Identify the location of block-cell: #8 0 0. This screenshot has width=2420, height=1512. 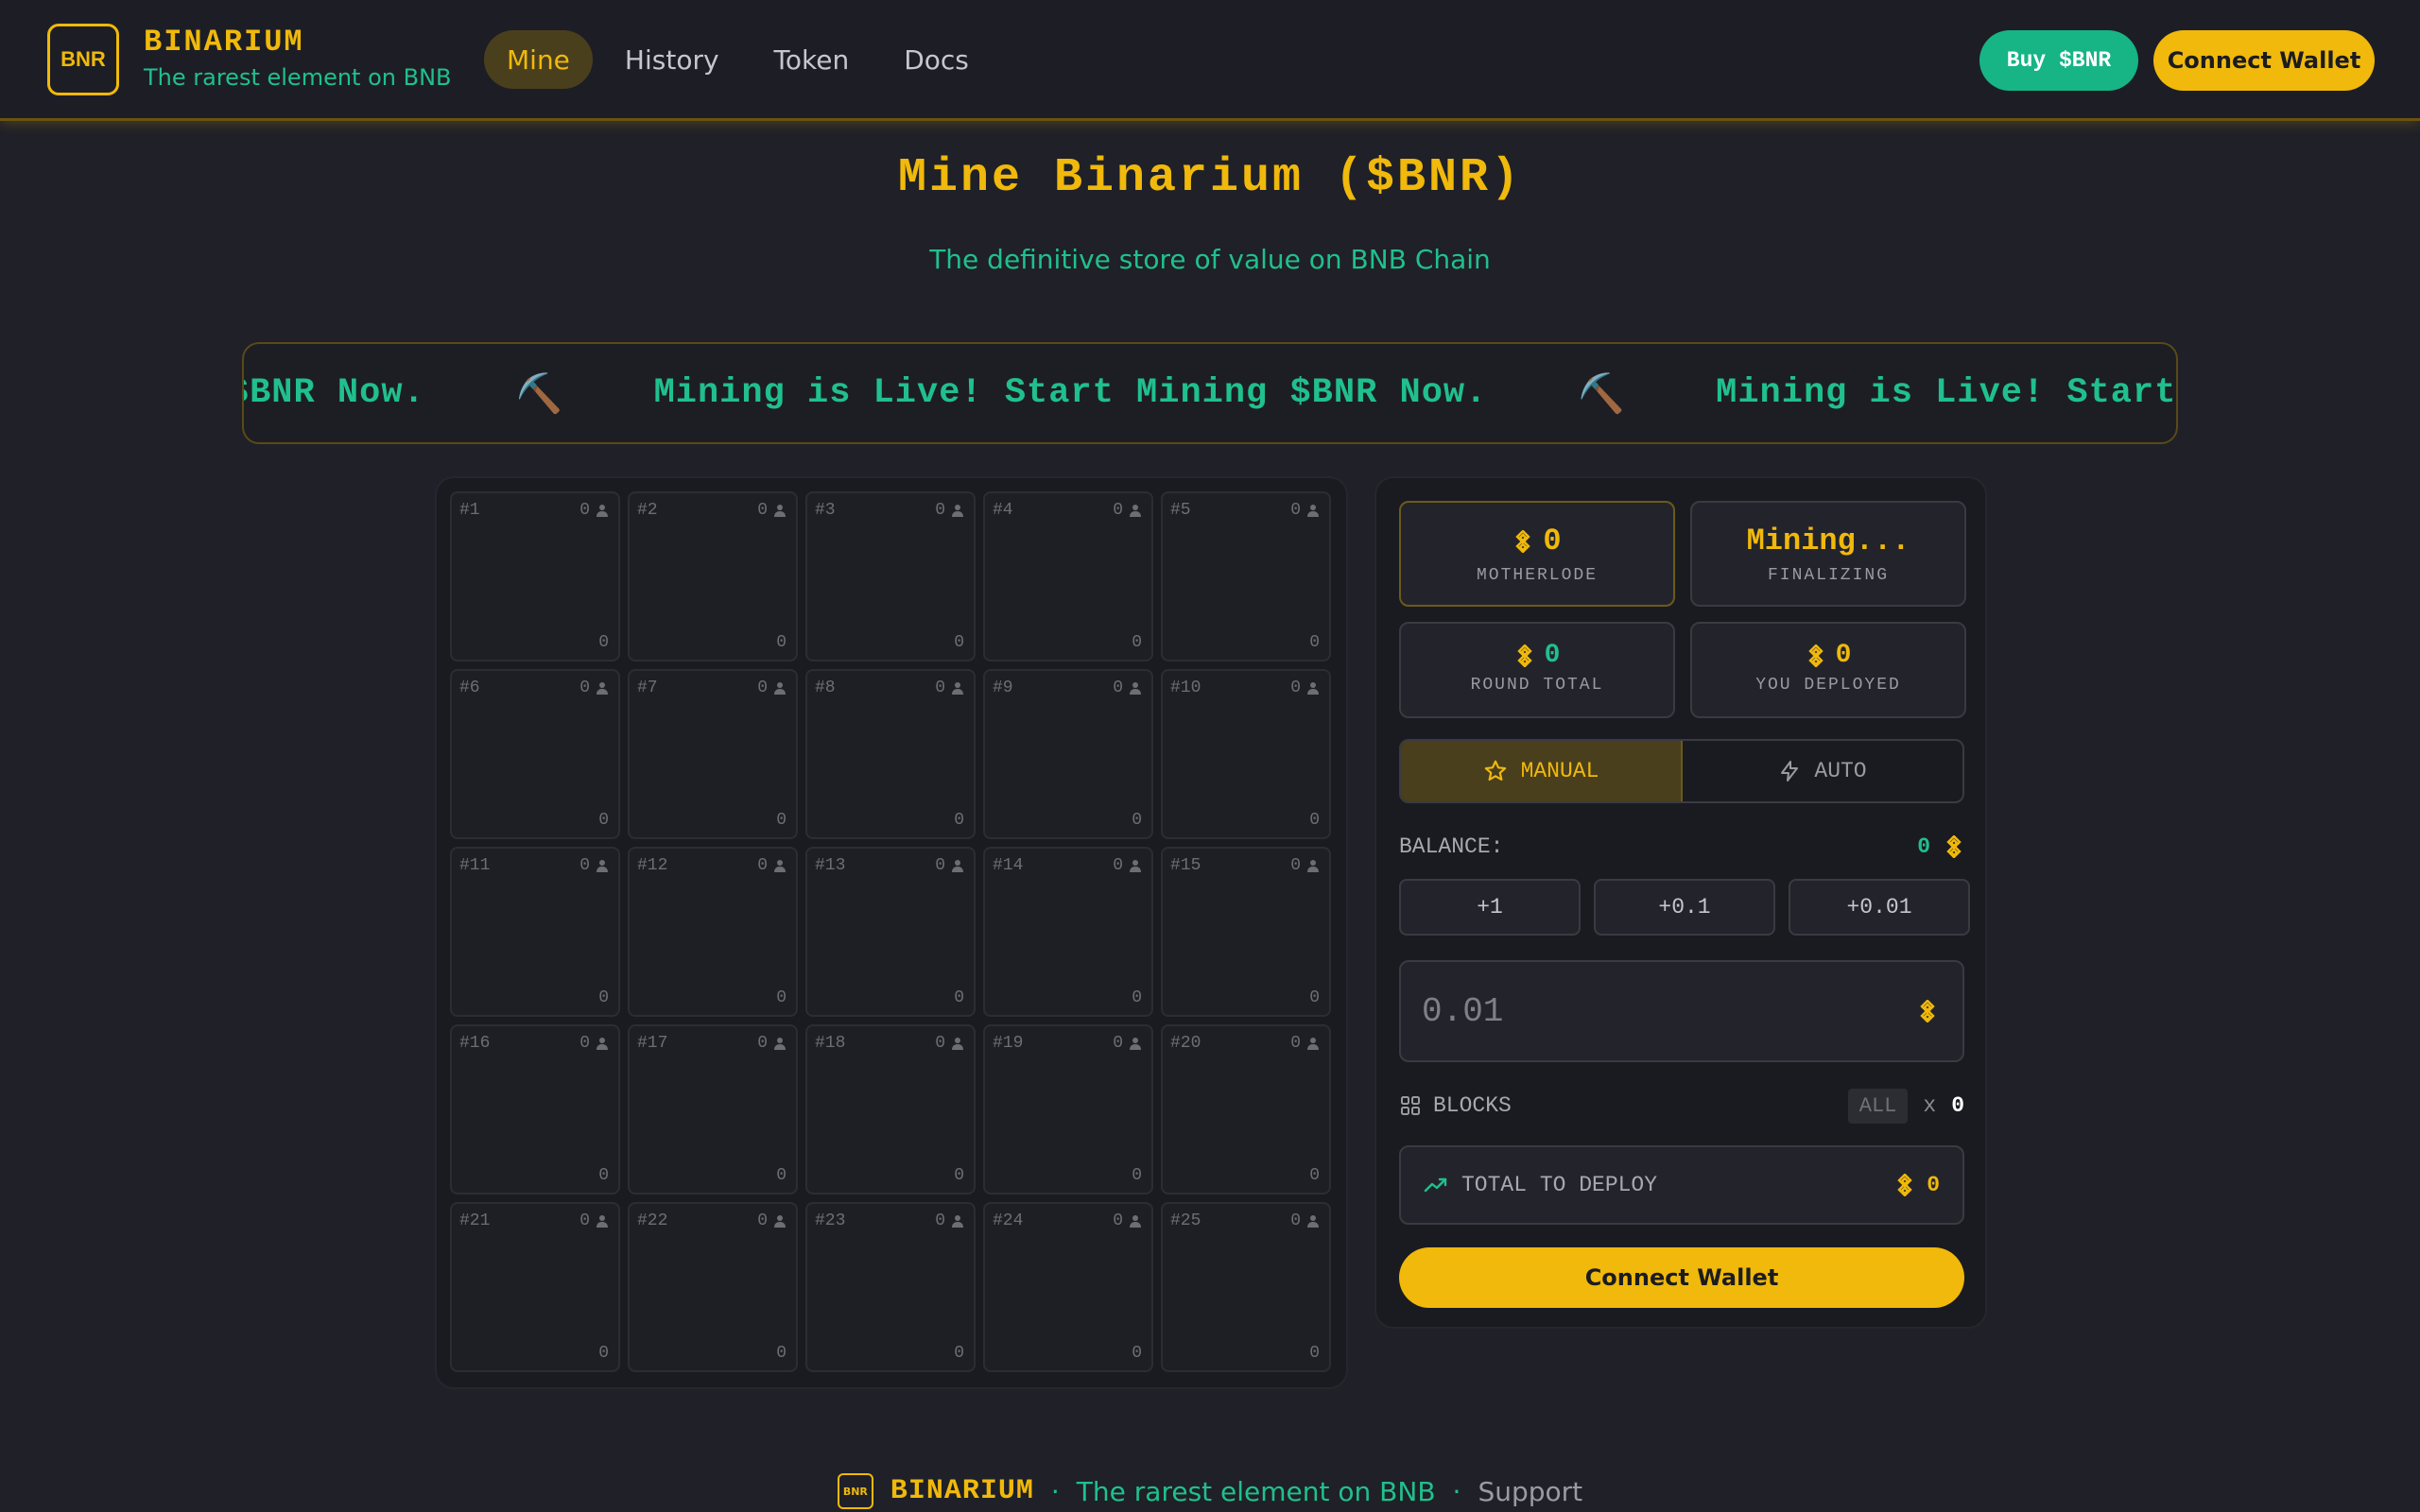
(890, 754).